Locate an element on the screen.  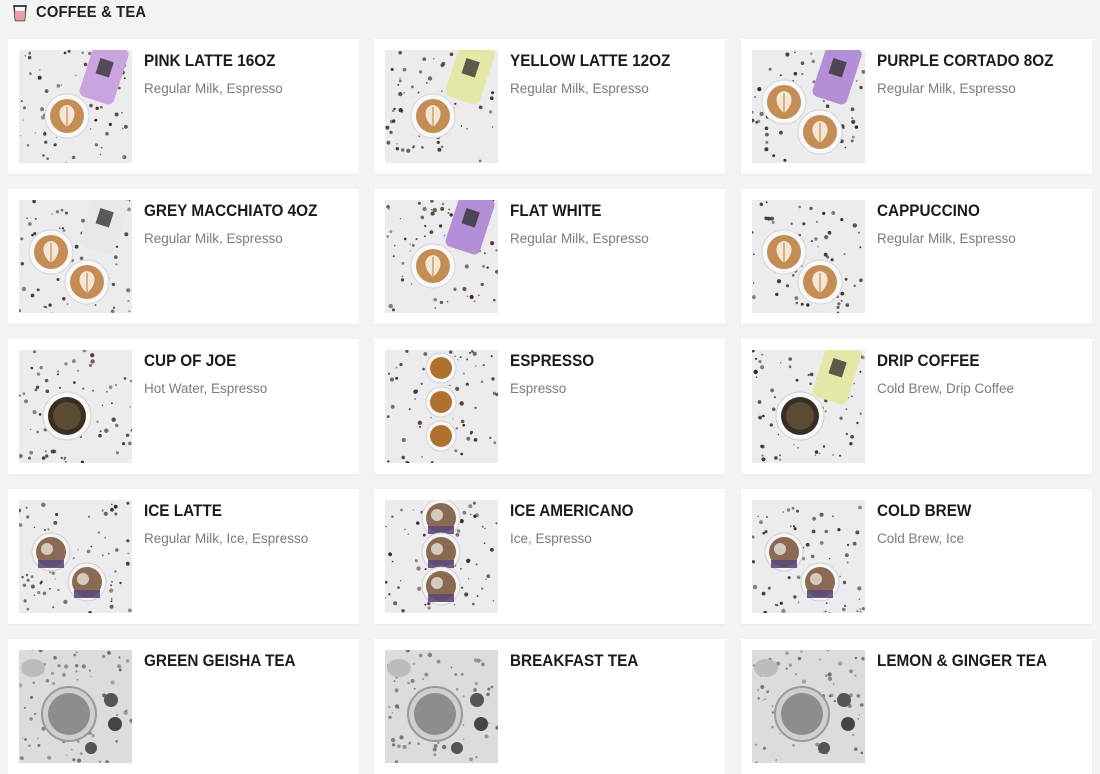
menu-item-name: ESPRESSO is located at coordinates (552, 360).